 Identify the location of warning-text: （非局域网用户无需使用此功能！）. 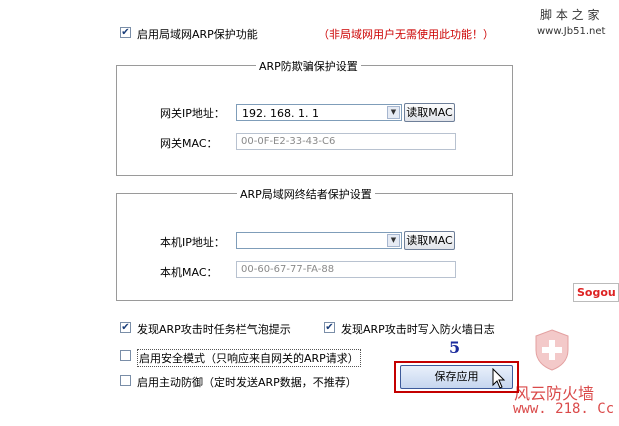
(406, 34).